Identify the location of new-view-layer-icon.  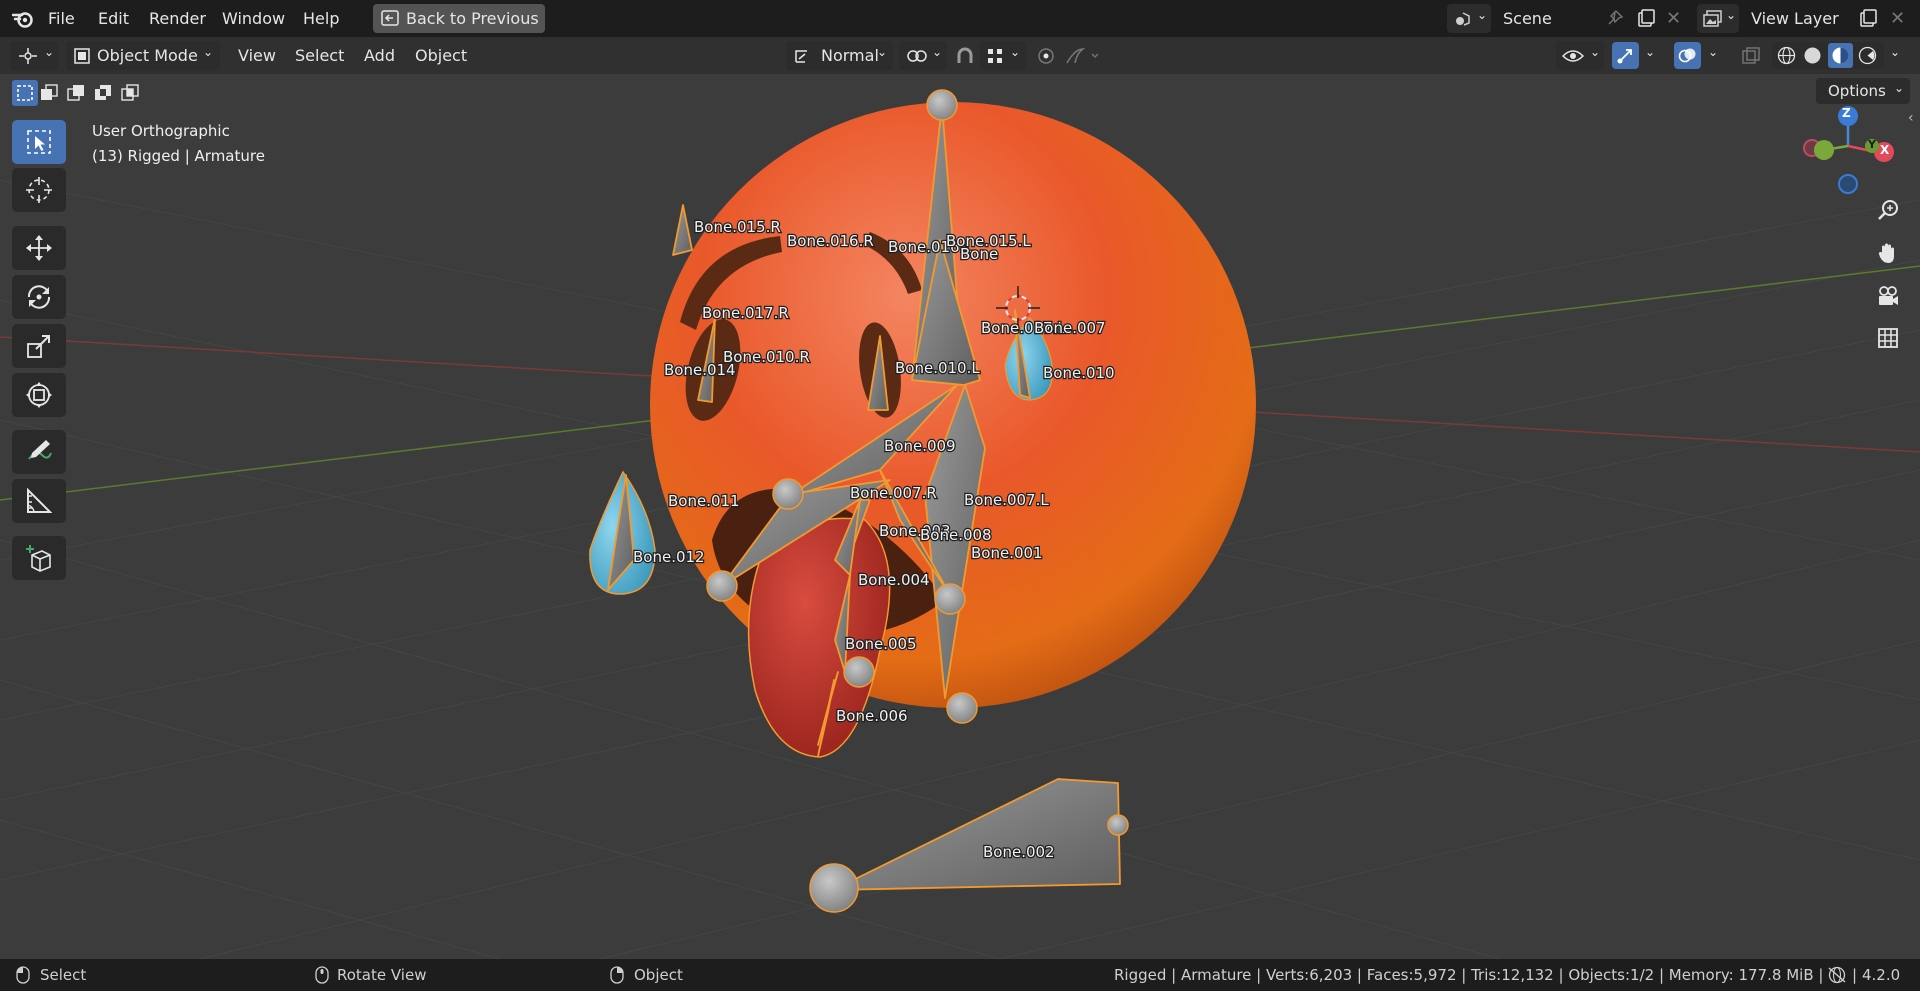
(1868, 20).